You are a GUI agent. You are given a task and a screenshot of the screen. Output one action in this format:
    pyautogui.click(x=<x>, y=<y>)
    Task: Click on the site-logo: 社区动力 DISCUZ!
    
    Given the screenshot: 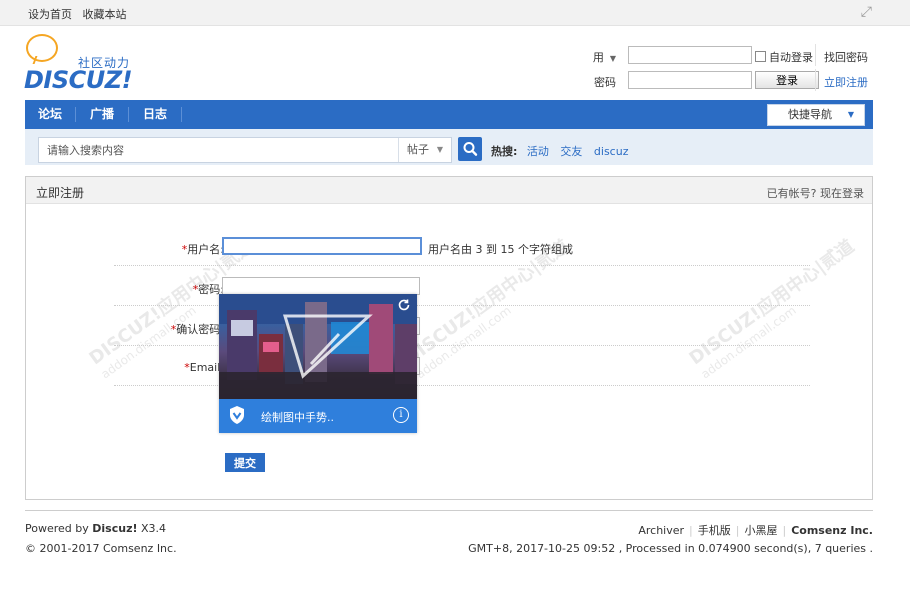 What is the action you would take?
    pyautogui.click(x=89, y=65)
    